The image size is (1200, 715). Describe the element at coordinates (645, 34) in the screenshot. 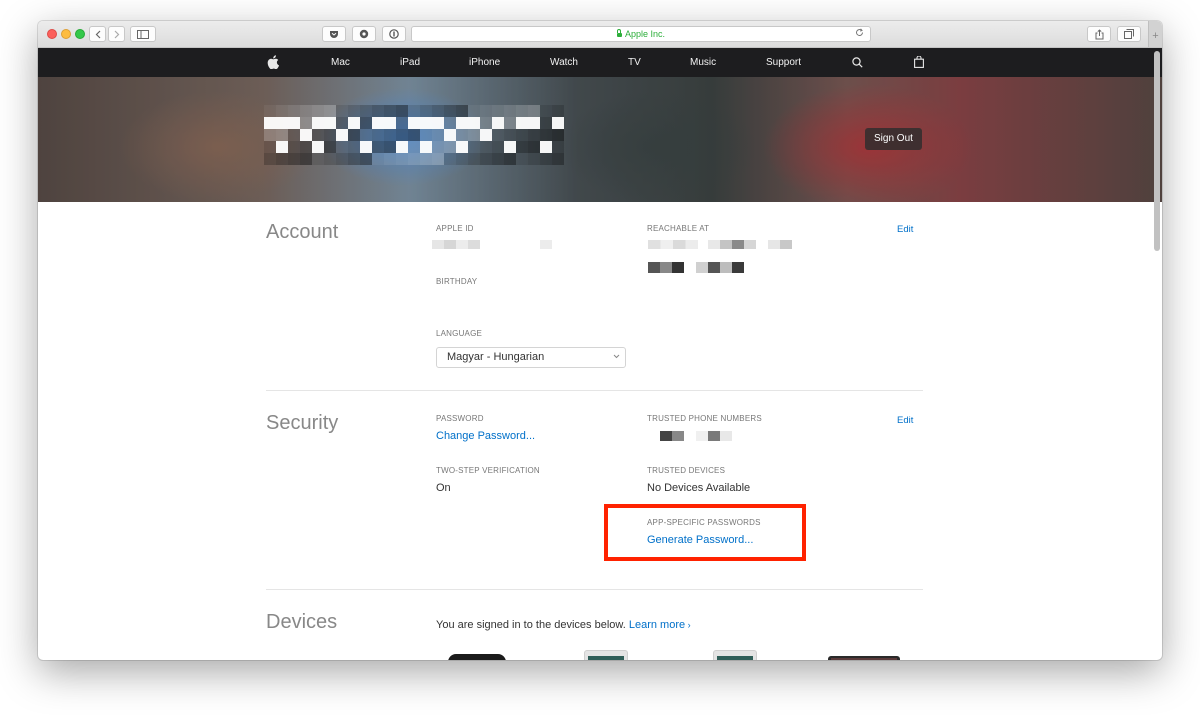

I see `address-url: Apple Inc.` at that location.